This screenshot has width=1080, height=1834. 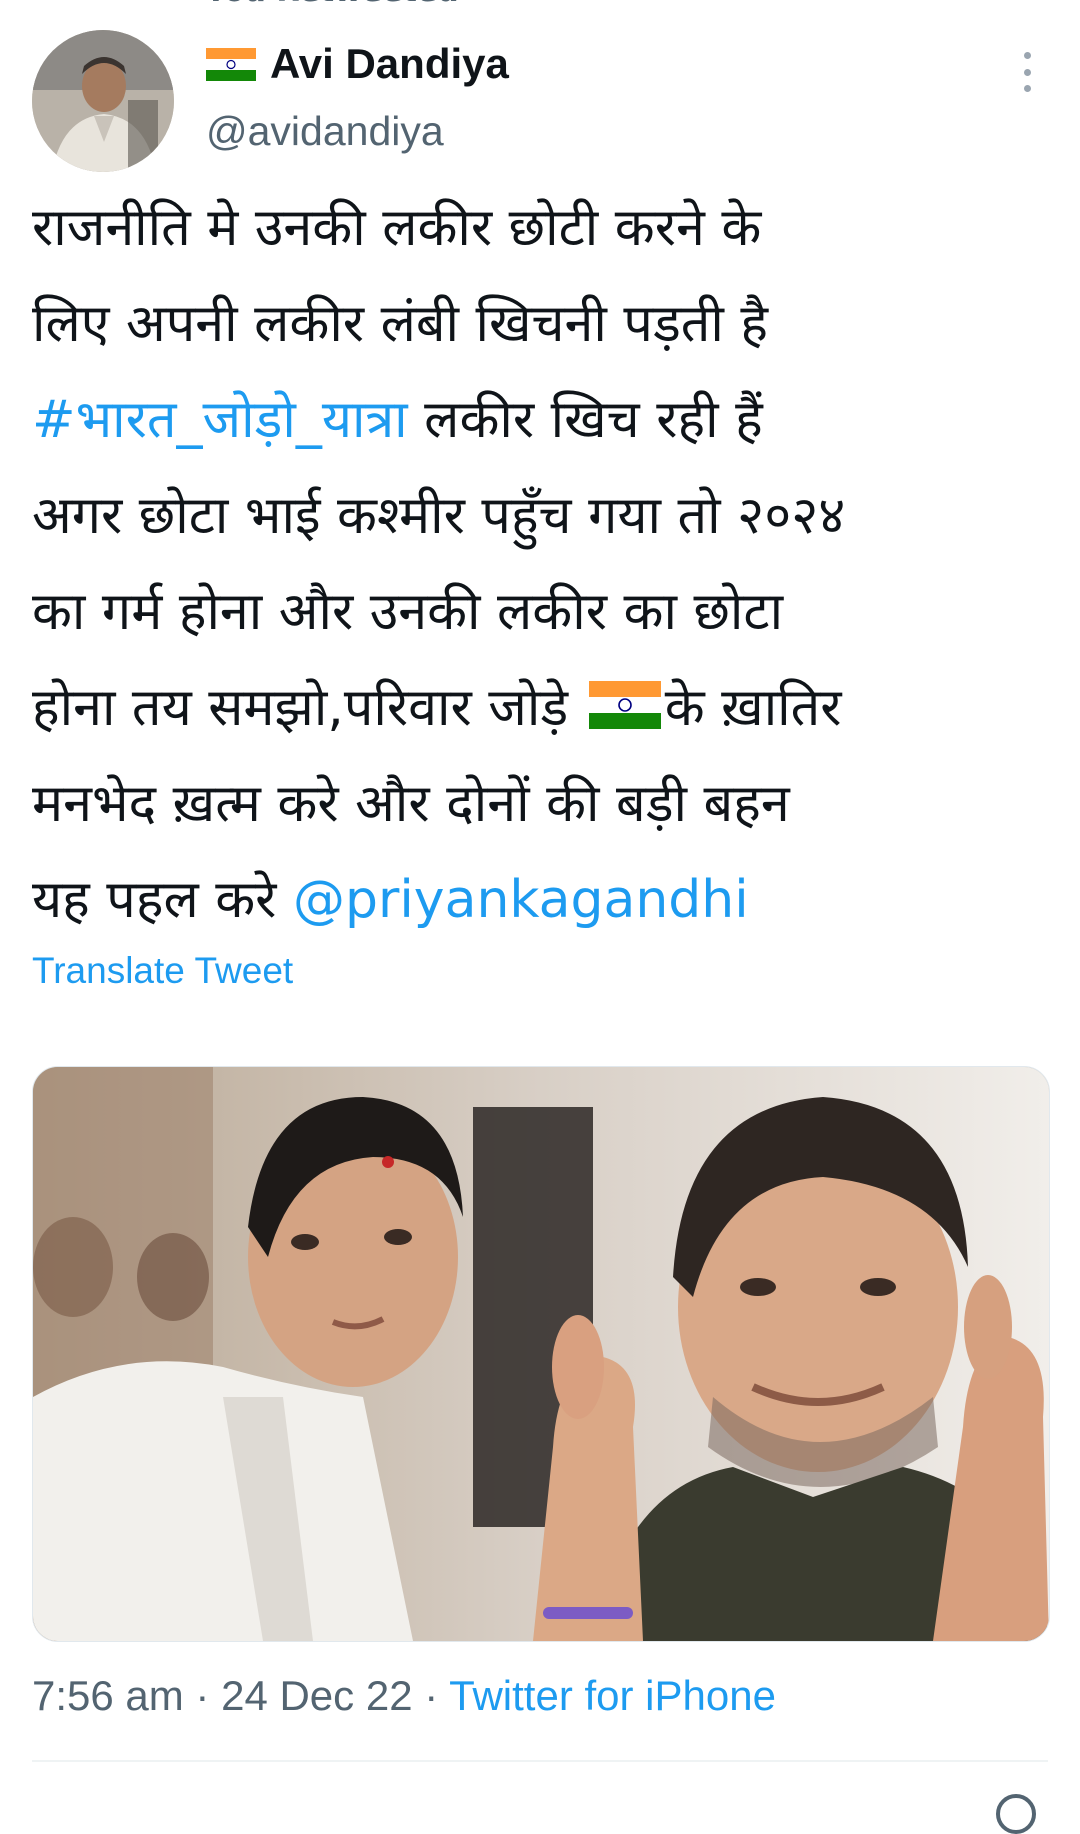 What do you see at coordinates (439, 516) in the screenshot?
I see `tweet-text-segment: अगर छोटा भाई कश्मीर पहुँच गया तो २०२४` at bounding box center [439, 516].